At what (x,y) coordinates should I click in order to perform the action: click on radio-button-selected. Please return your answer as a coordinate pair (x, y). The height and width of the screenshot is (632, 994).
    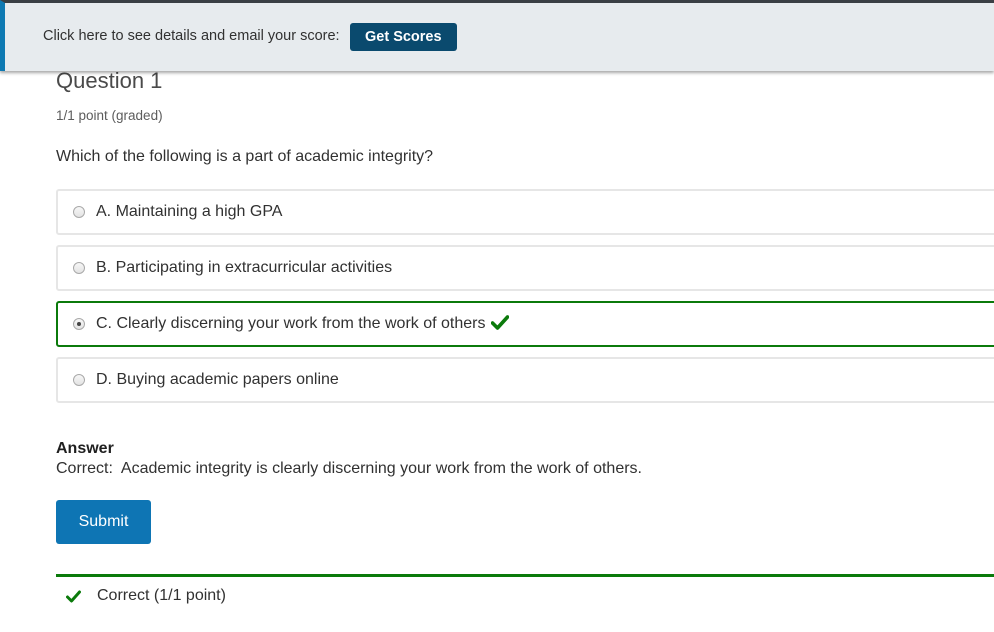
    Looking at the image, I should click on (79, 324).